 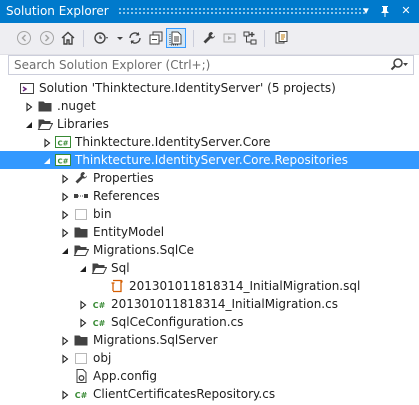 I want to click on tree-item-label: SqlCeConfiguration.cs, so click(x=177, y=322).